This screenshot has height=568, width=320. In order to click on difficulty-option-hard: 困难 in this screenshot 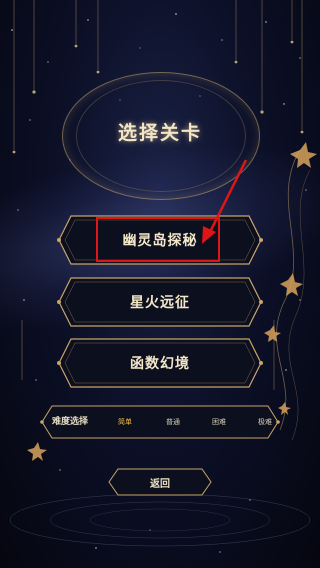, I will do `click(219, 422)`.